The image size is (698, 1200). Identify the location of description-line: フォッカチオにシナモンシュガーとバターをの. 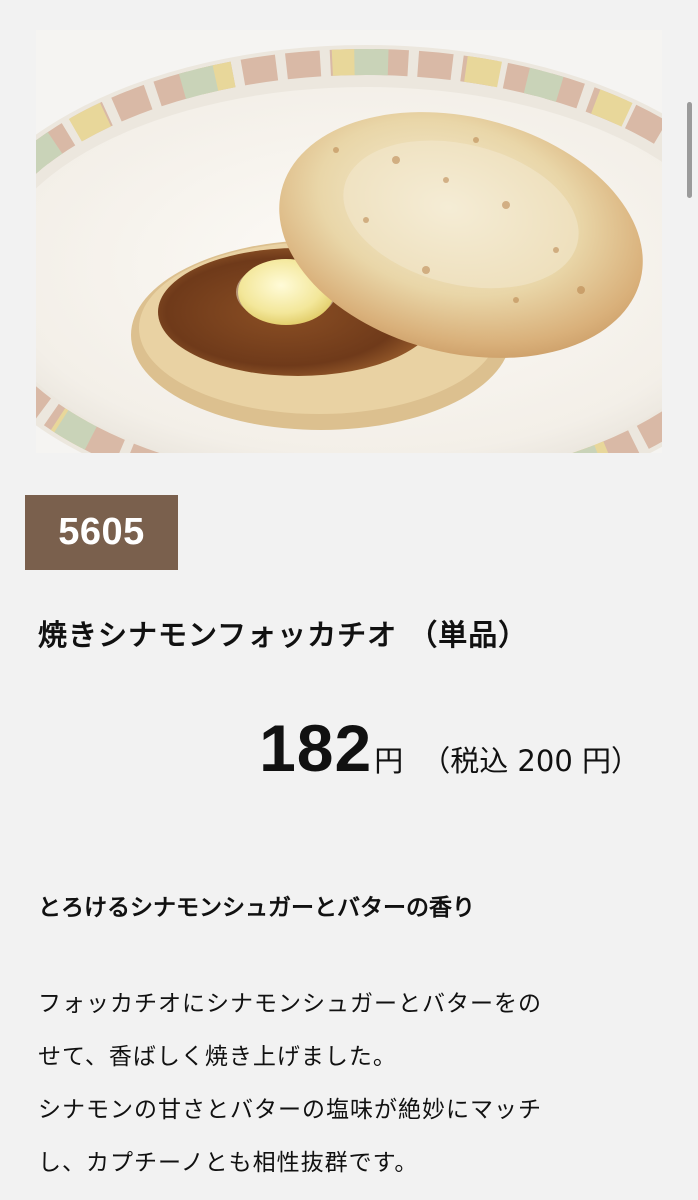
(290, 1004).